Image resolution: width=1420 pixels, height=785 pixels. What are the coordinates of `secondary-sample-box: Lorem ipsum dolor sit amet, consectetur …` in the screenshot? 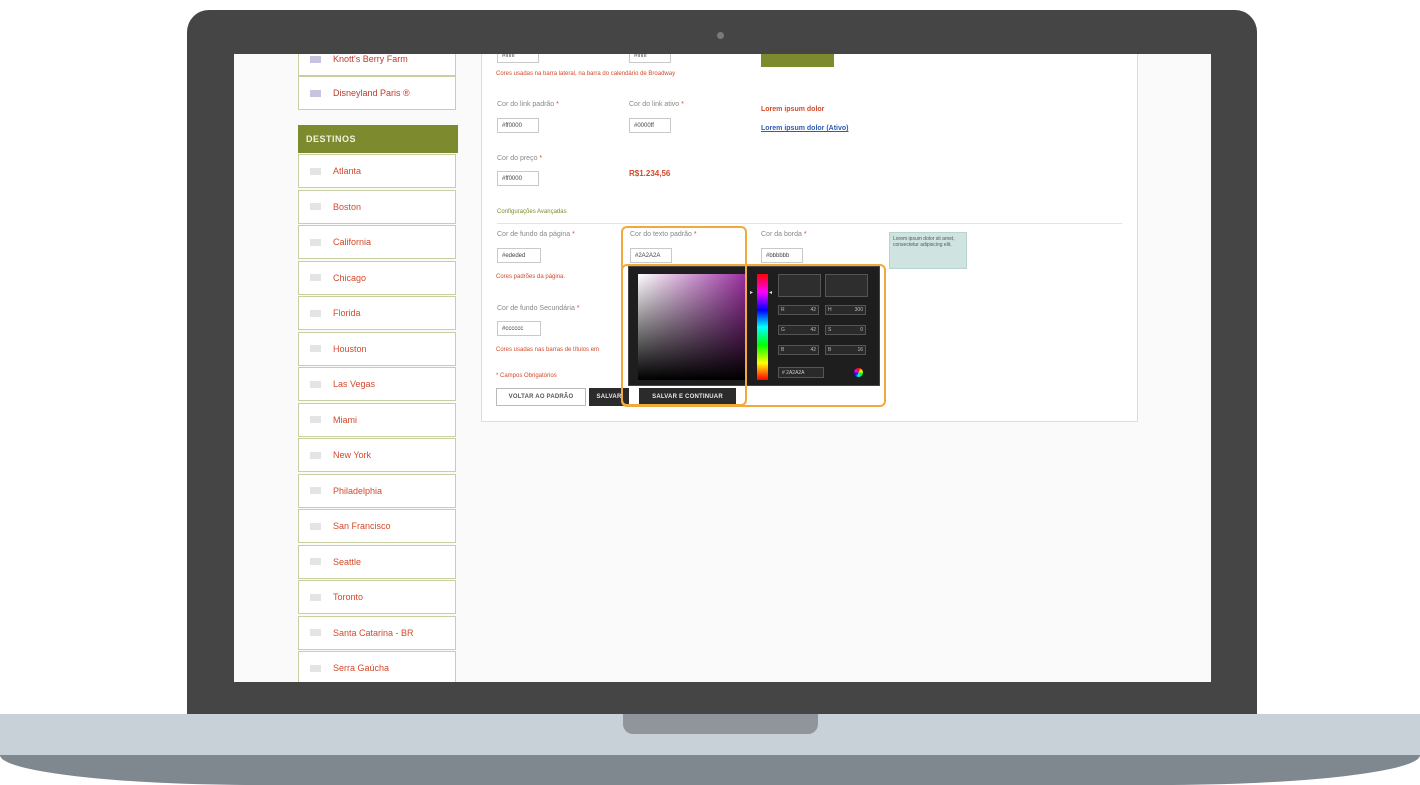 It's located at (928, 250).